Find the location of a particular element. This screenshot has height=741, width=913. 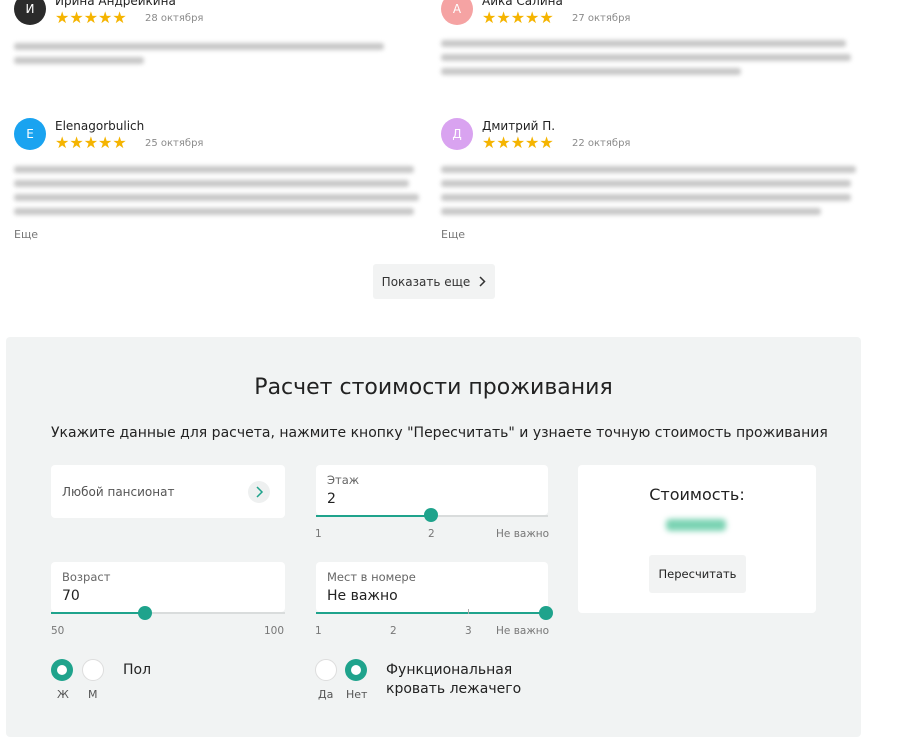

bed-radio-yes is located at coordinates (326, 670).